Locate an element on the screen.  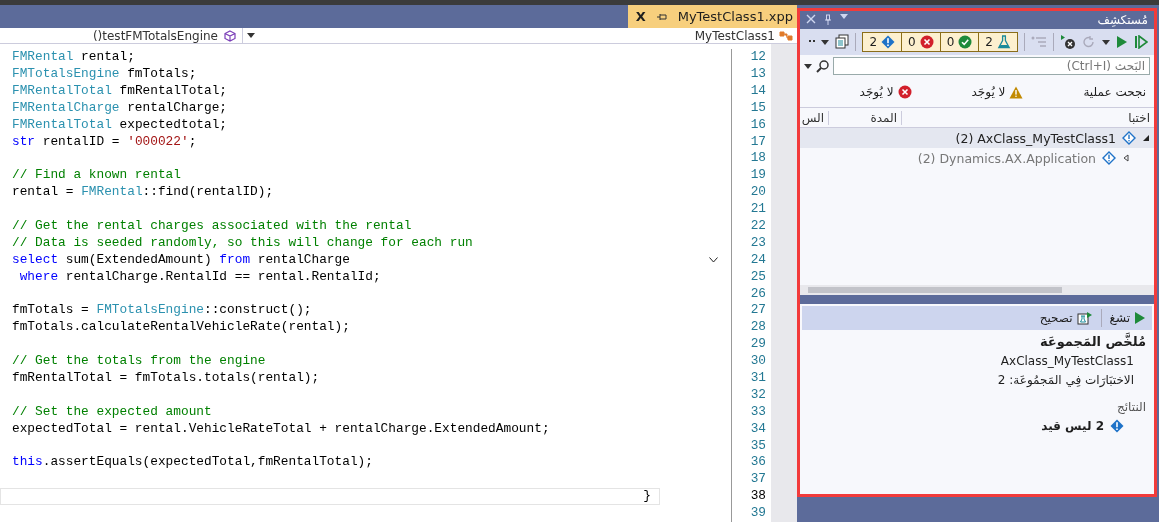
close-icon is located at coordinates (811, 19).